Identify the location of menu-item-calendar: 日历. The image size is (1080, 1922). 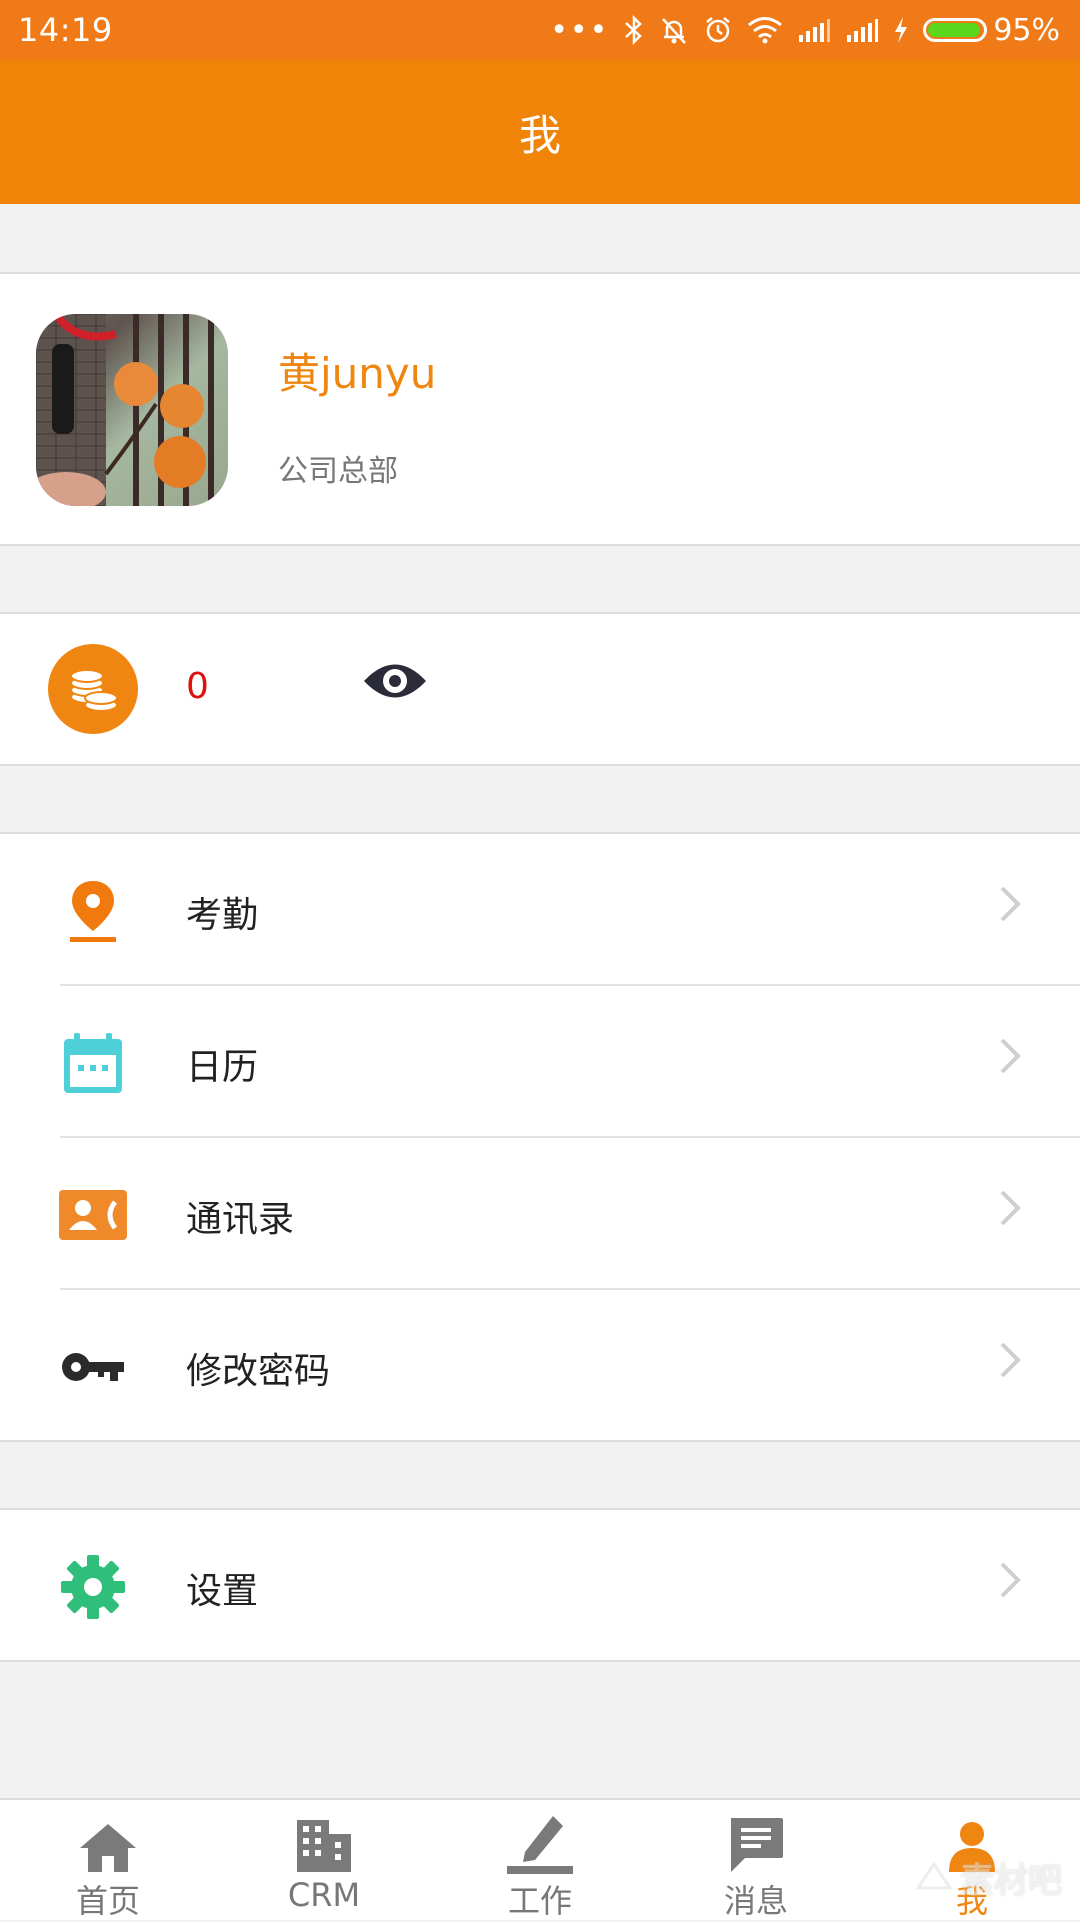
(540, 1062).